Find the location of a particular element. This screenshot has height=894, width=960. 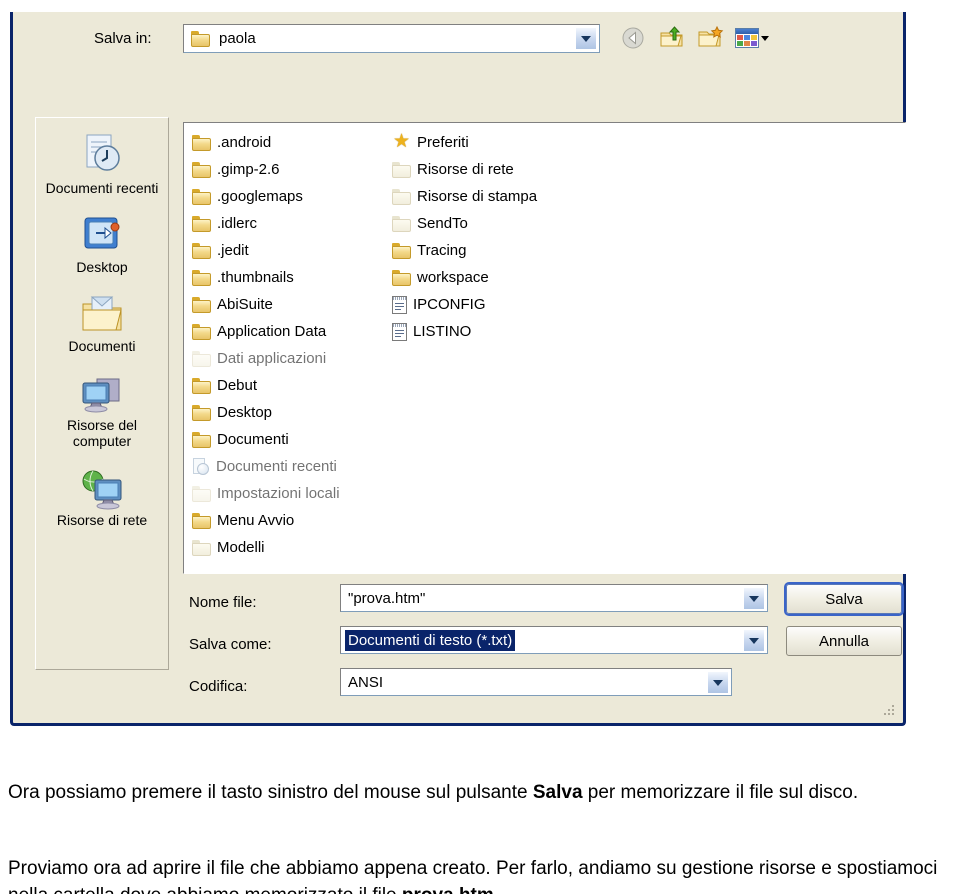

desktop-icon is located at coordinates (102, 233).